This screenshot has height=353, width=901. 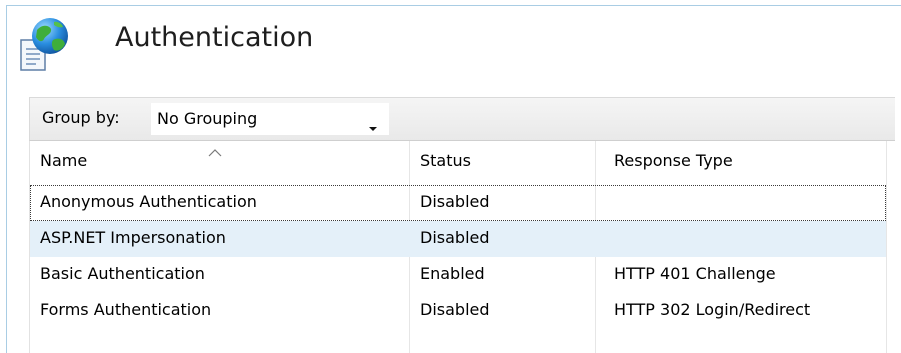 I want to click on list-item-aspnet-impersonation: ASP.NET Impersonation Disabled, so click(x=458, y=239).